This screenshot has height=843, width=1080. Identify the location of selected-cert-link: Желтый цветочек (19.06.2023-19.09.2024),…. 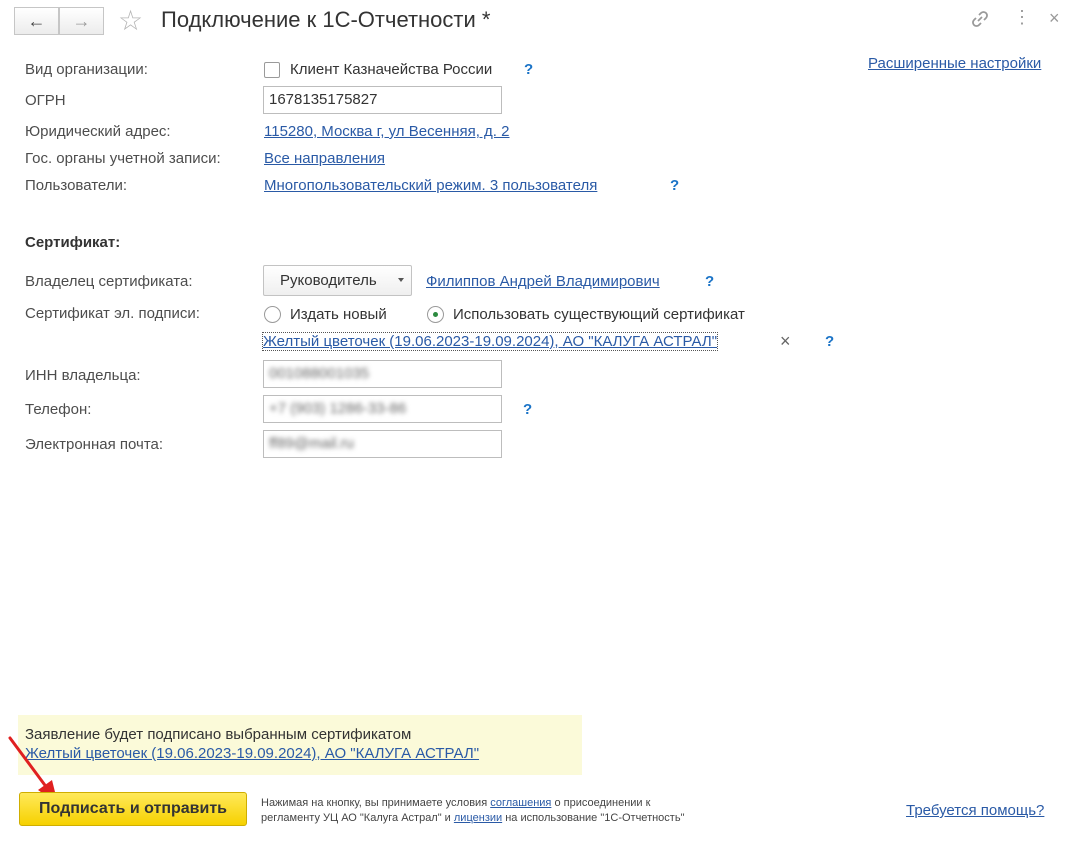
(490, 341).